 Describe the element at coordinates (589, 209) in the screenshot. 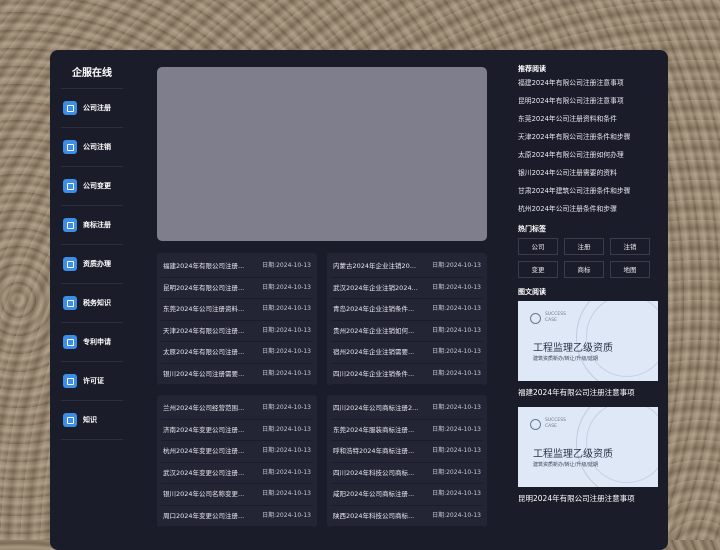

I see `recommend-link: 杭州2024年公司注册条件和步骤` at that location.